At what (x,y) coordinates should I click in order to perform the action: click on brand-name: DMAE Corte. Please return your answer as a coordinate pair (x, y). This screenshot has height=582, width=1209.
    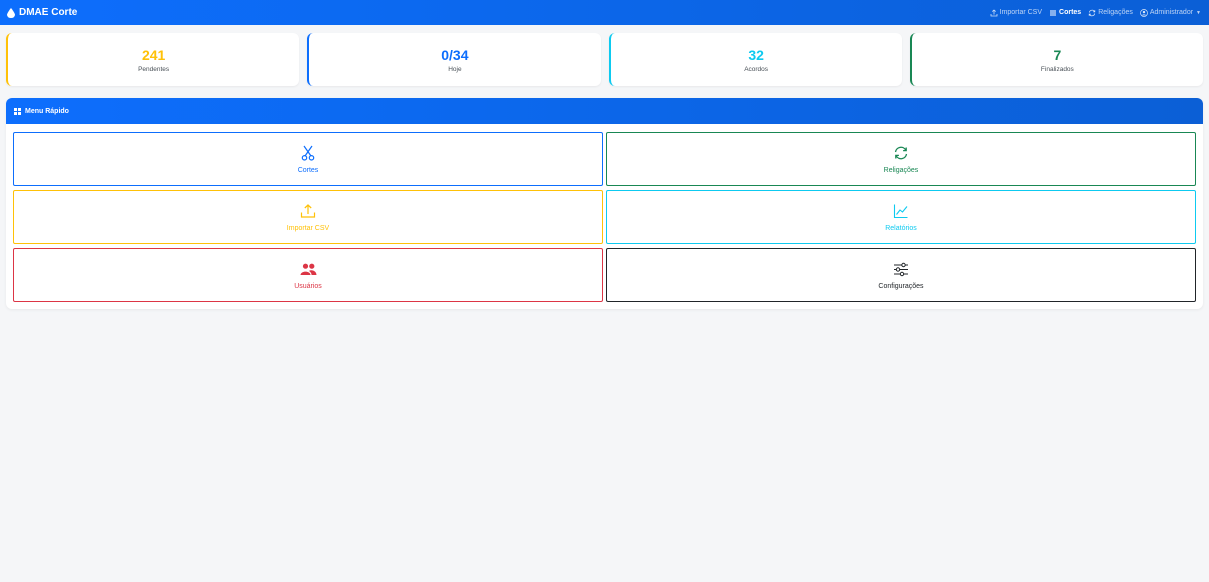
    Looking at the image, I should click on (48, 12).